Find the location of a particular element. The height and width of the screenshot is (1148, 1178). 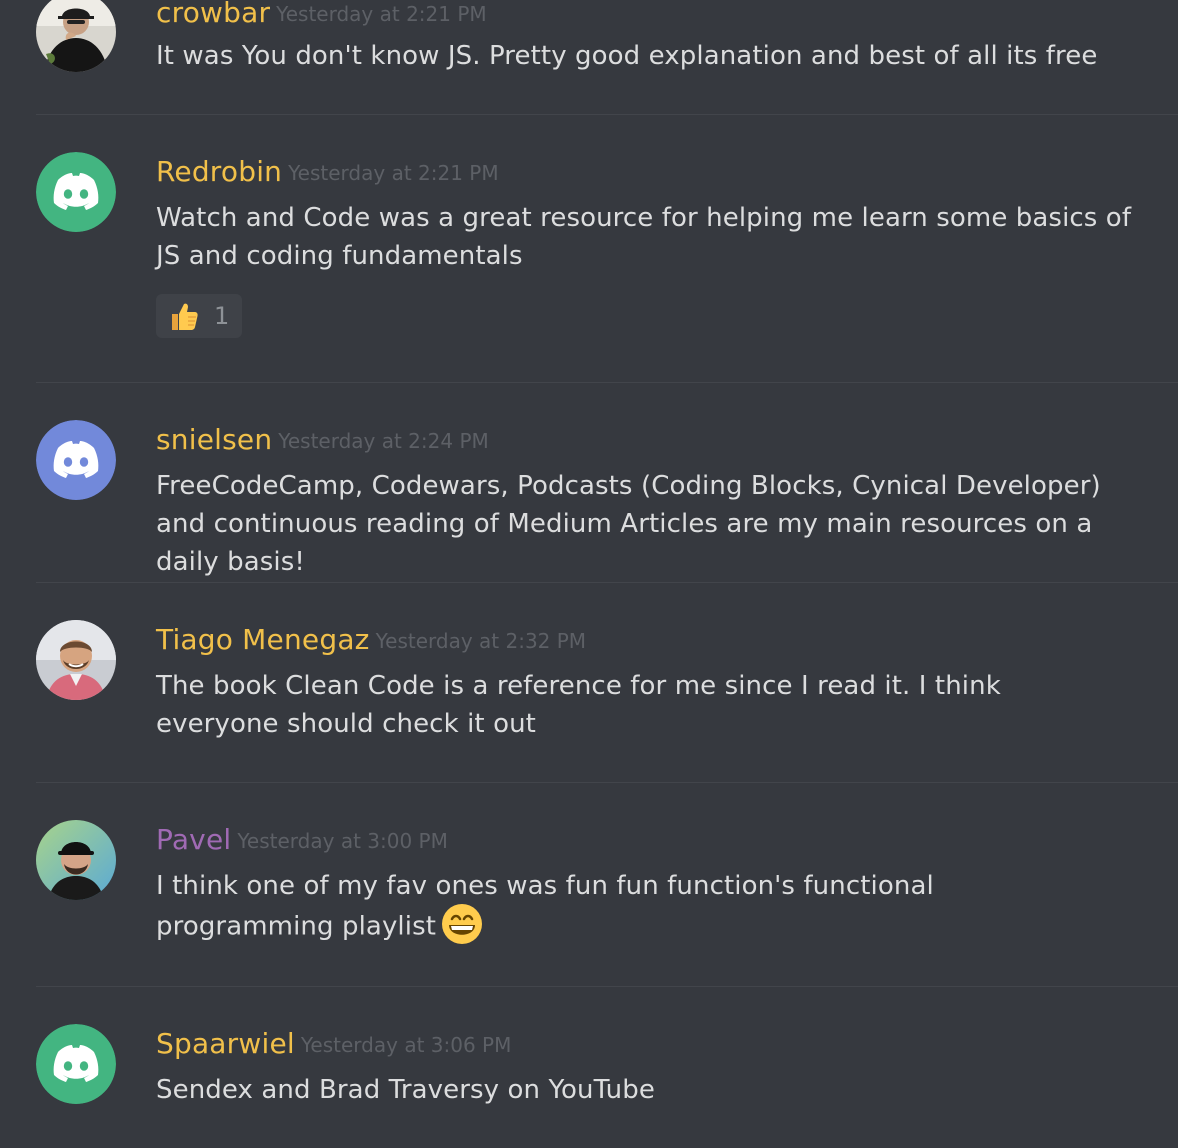

message-timestamp: Yesterday at 2:32 PM is located at coordinates (481, 641).